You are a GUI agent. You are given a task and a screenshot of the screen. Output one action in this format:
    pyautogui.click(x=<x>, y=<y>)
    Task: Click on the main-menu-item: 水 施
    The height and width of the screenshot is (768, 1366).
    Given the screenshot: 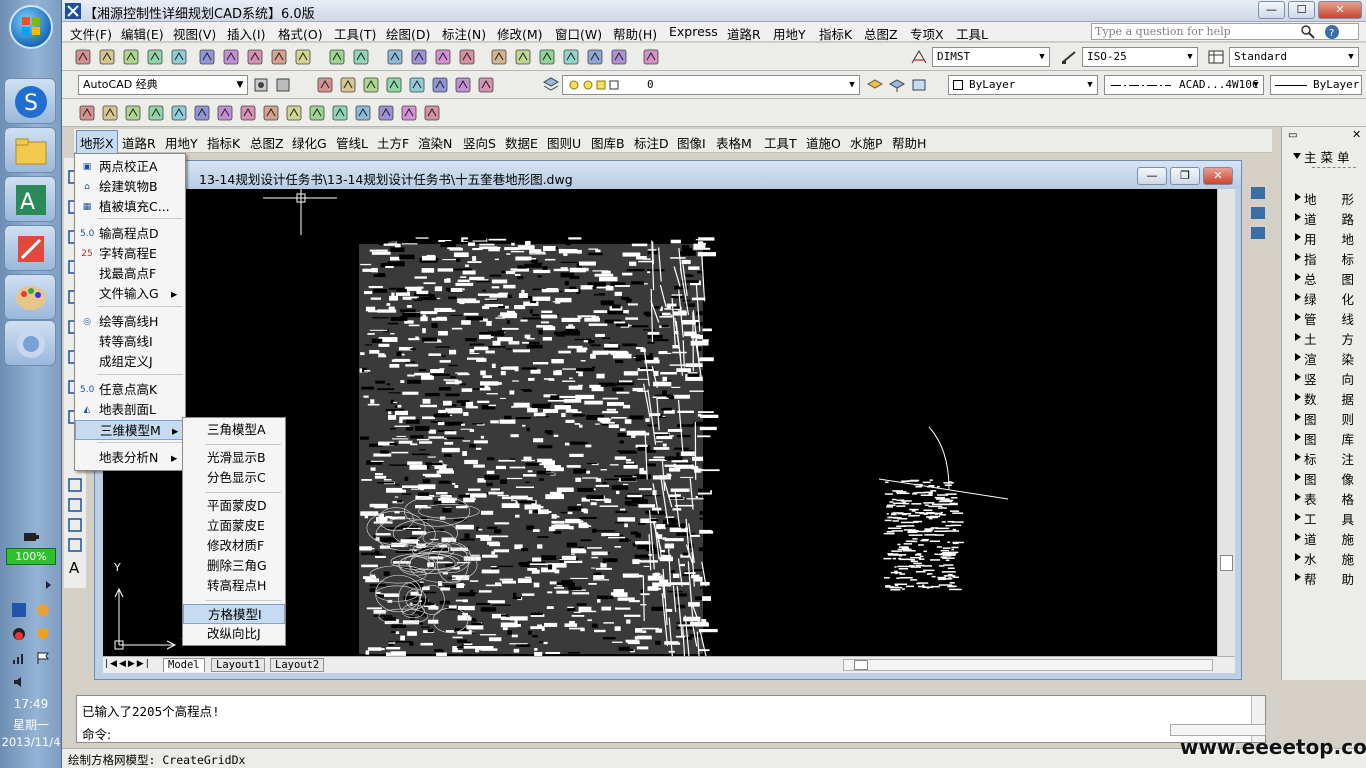 What is the action you would take?
    pyautogui.click(x=1329, y=558)
    